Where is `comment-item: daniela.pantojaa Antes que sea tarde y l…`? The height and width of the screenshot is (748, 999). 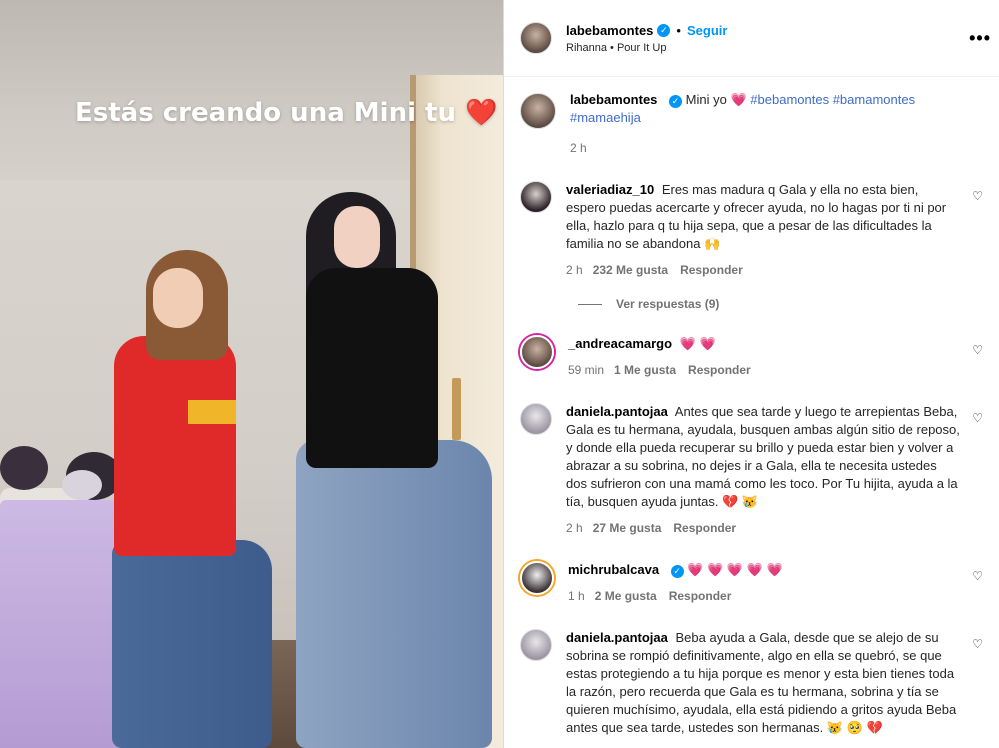
comment-item: daniela.pantojaa Antes que sea tarde y l… is located at coordinates (751, 470).